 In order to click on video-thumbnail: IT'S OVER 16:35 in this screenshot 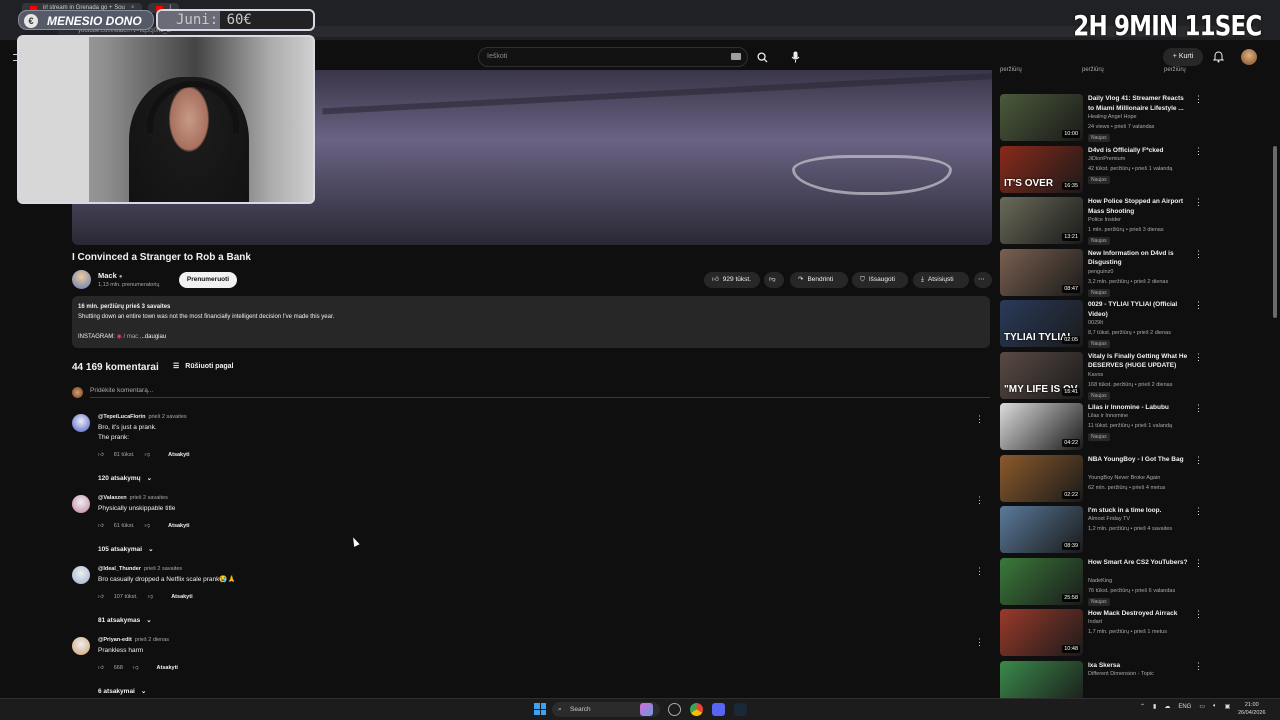, I will do `click(1041, 169)`.